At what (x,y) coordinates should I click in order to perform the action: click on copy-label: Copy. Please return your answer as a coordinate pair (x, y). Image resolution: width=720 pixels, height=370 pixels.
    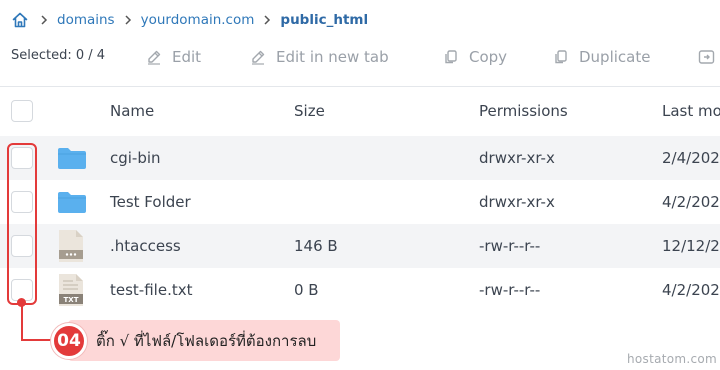
    Looking at the image, I should click on (488, 57).